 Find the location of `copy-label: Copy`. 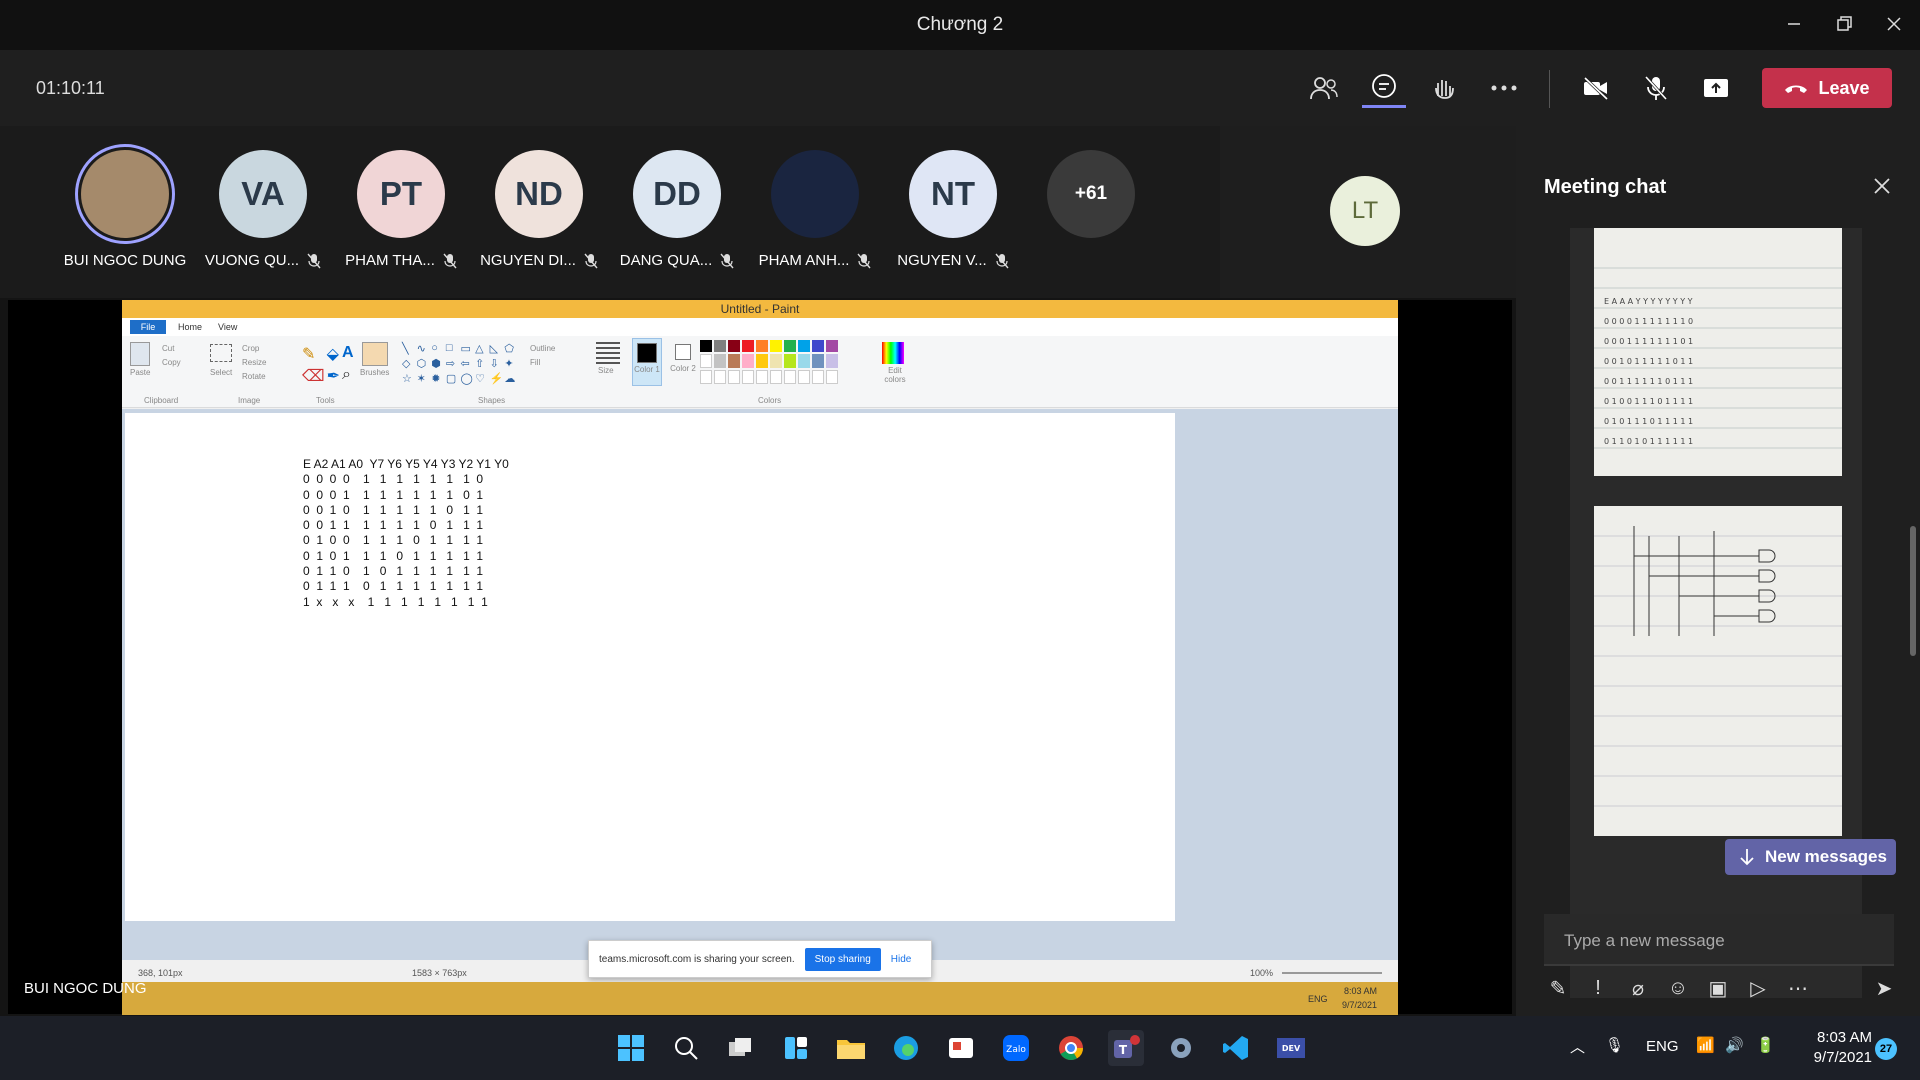

copy-label: Copy is located at coordinates (171, 362).